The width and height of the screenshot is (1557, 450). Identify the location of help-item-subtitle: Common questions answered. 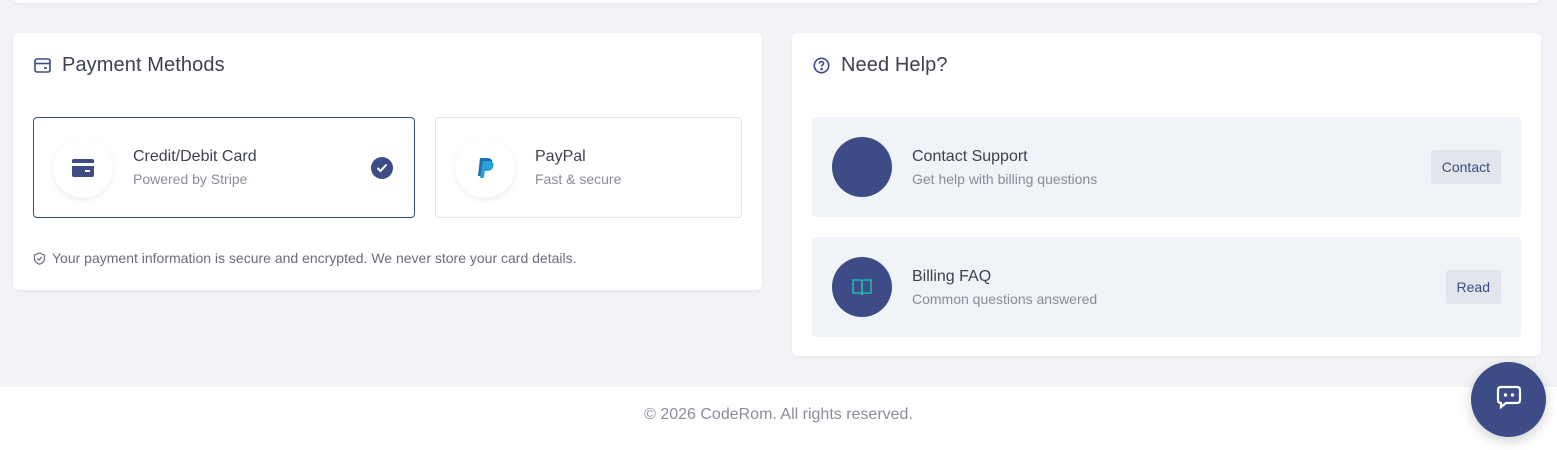
(1005, 298).